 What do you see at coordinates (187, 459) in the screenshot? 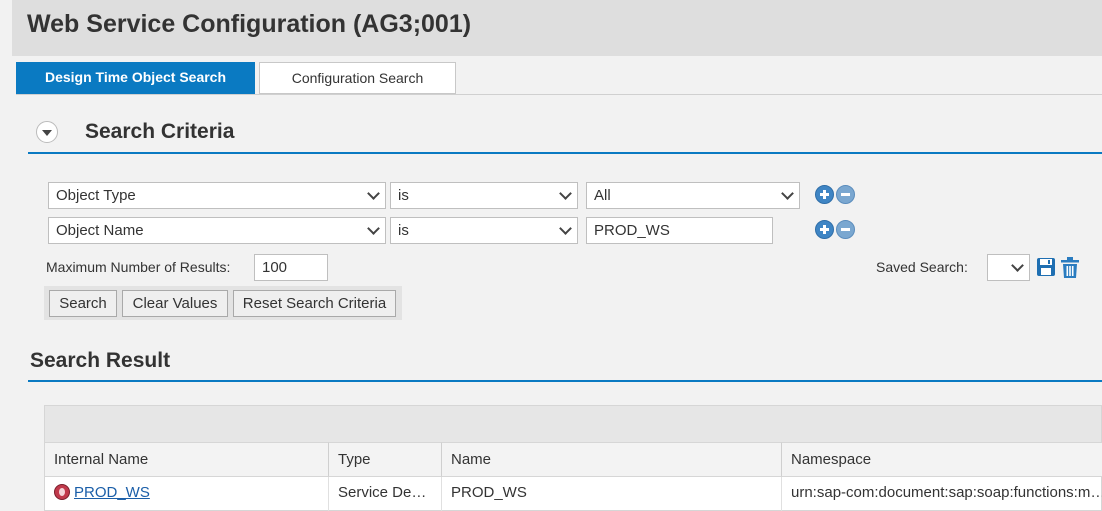
I see `column-header-internal-name: Internal Name` at bounding box center [187, 459].